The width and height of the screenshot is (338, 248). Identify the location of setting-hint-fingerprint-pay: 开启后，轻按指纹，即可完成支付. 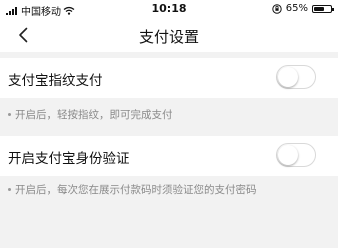
(90, 114).